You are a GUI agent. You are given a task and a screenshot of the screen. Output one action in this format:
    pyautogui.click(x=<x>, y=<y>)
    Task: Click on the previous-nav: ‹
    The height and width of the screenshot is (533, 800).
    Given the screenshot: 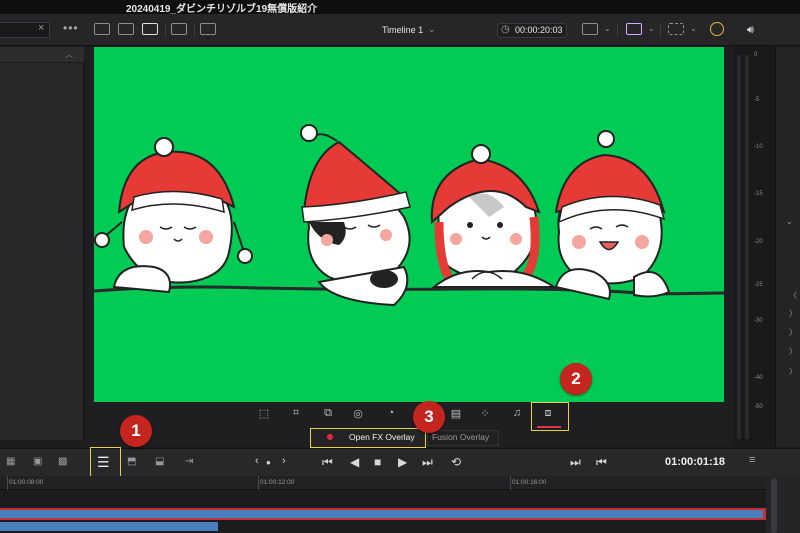 What is the action you would take?
    pyautogui.click(x=257, y=461)
    